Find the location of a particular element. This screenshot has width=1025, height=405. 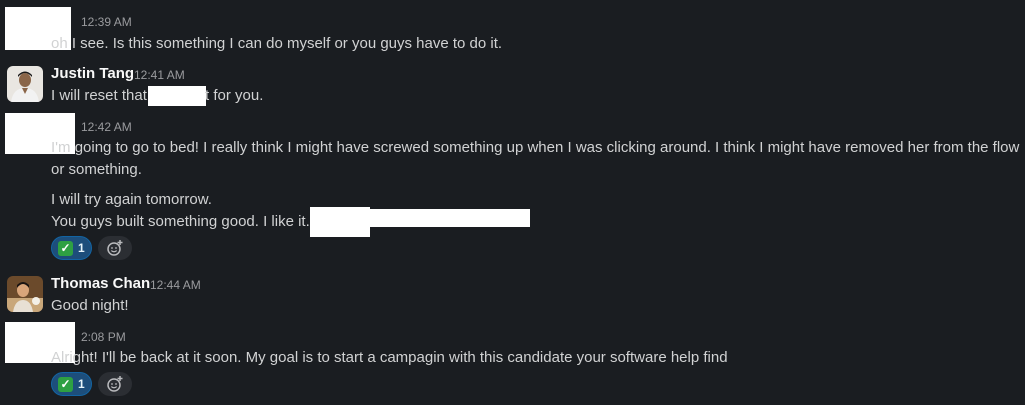

message-text: I will try again tomorrow. is located at coordinates (131, 199).